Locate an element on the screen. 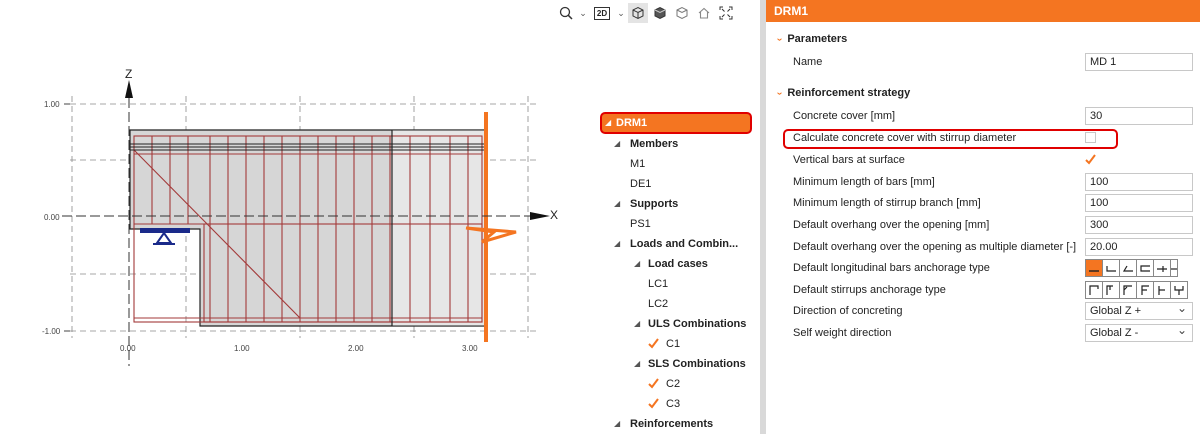 Image resolution: width=1200 pixels, height=434 pixels. tree-item-label: C1 is located at coordinates (673, 344).